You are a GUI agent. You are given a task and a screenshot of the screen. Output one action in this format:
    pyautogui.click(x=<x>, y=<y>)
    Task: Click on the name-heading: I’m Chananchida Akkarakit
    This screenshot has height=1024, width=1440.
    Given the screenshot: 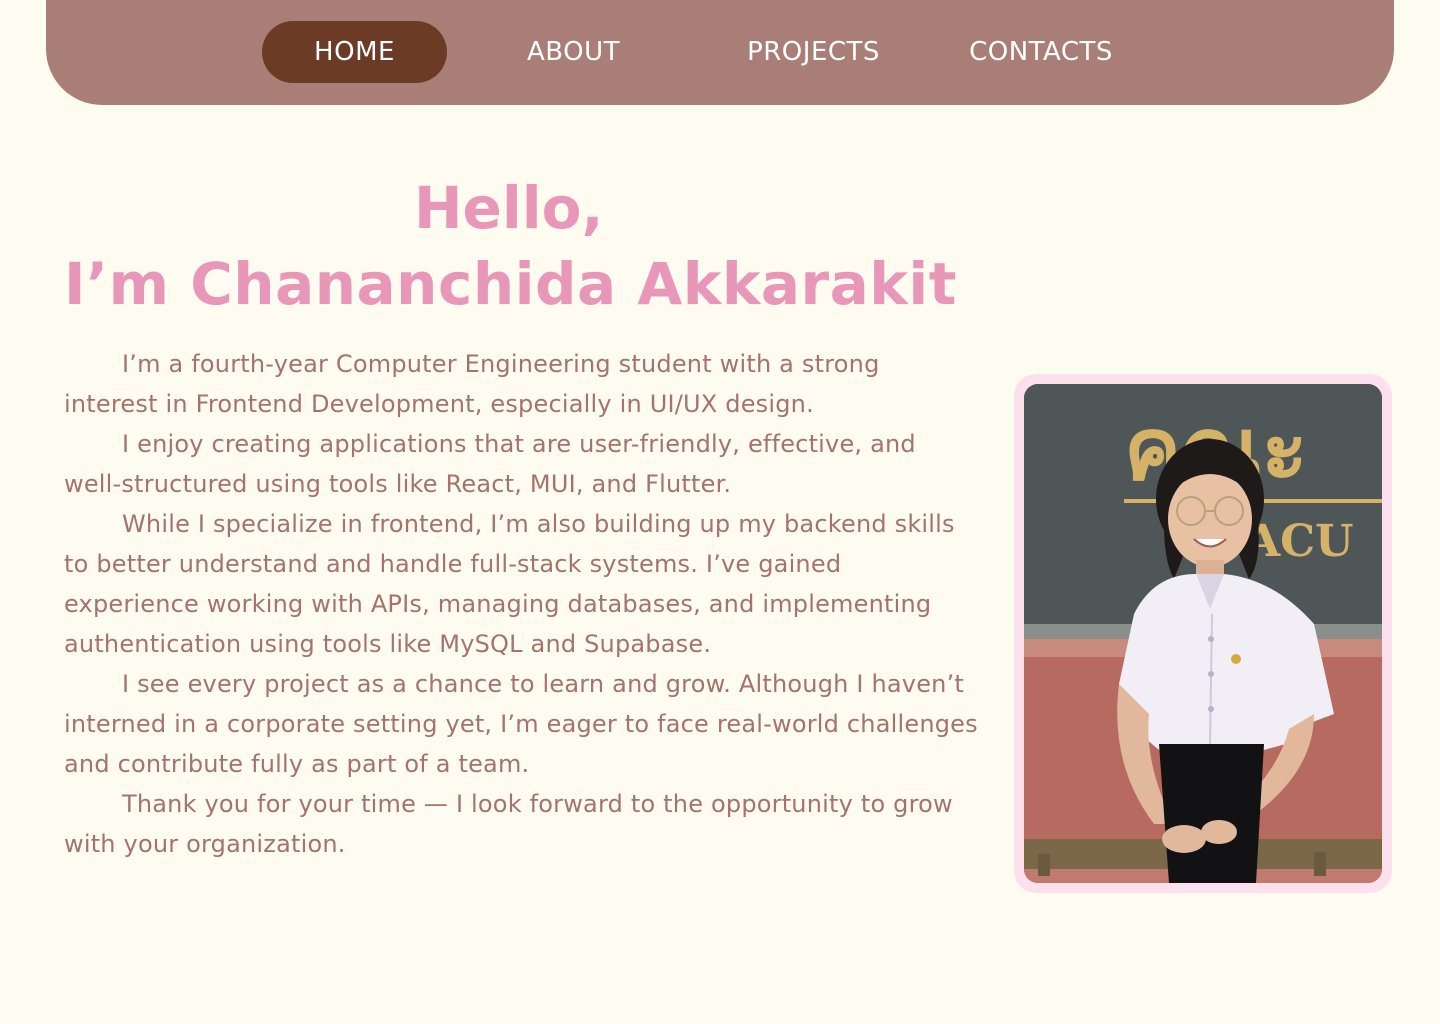 What is the action you would take?
    pyautogui.click(x=510, y=284)
    